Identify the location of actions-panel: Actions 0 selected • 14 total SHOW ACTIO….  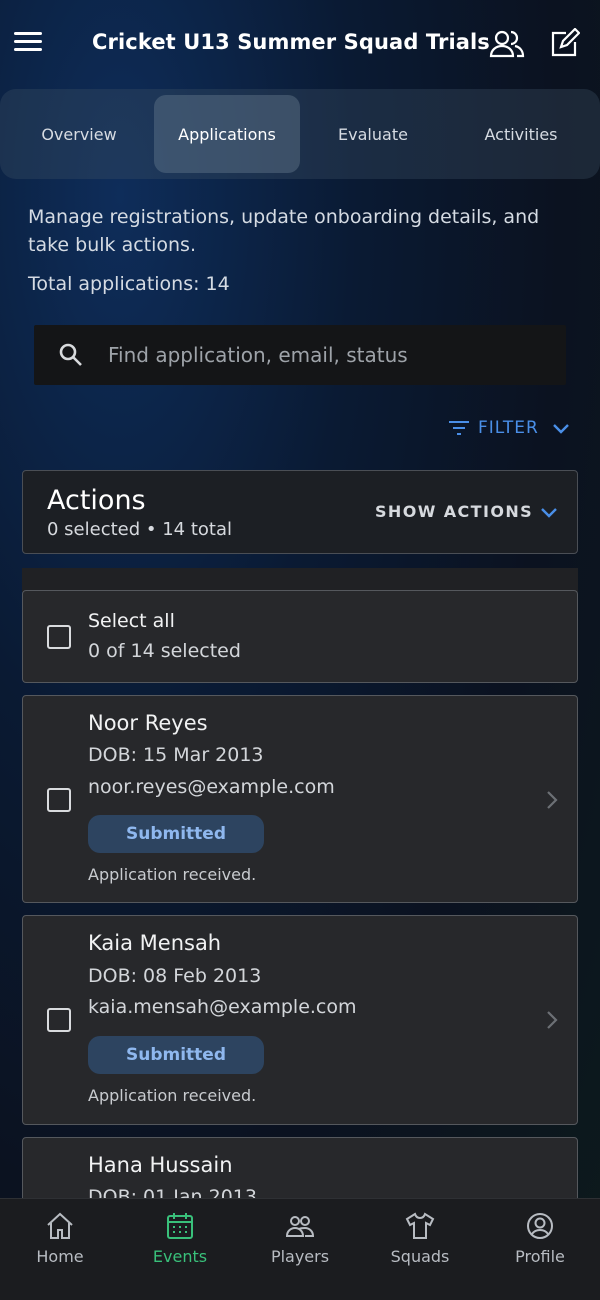
(300, 512).